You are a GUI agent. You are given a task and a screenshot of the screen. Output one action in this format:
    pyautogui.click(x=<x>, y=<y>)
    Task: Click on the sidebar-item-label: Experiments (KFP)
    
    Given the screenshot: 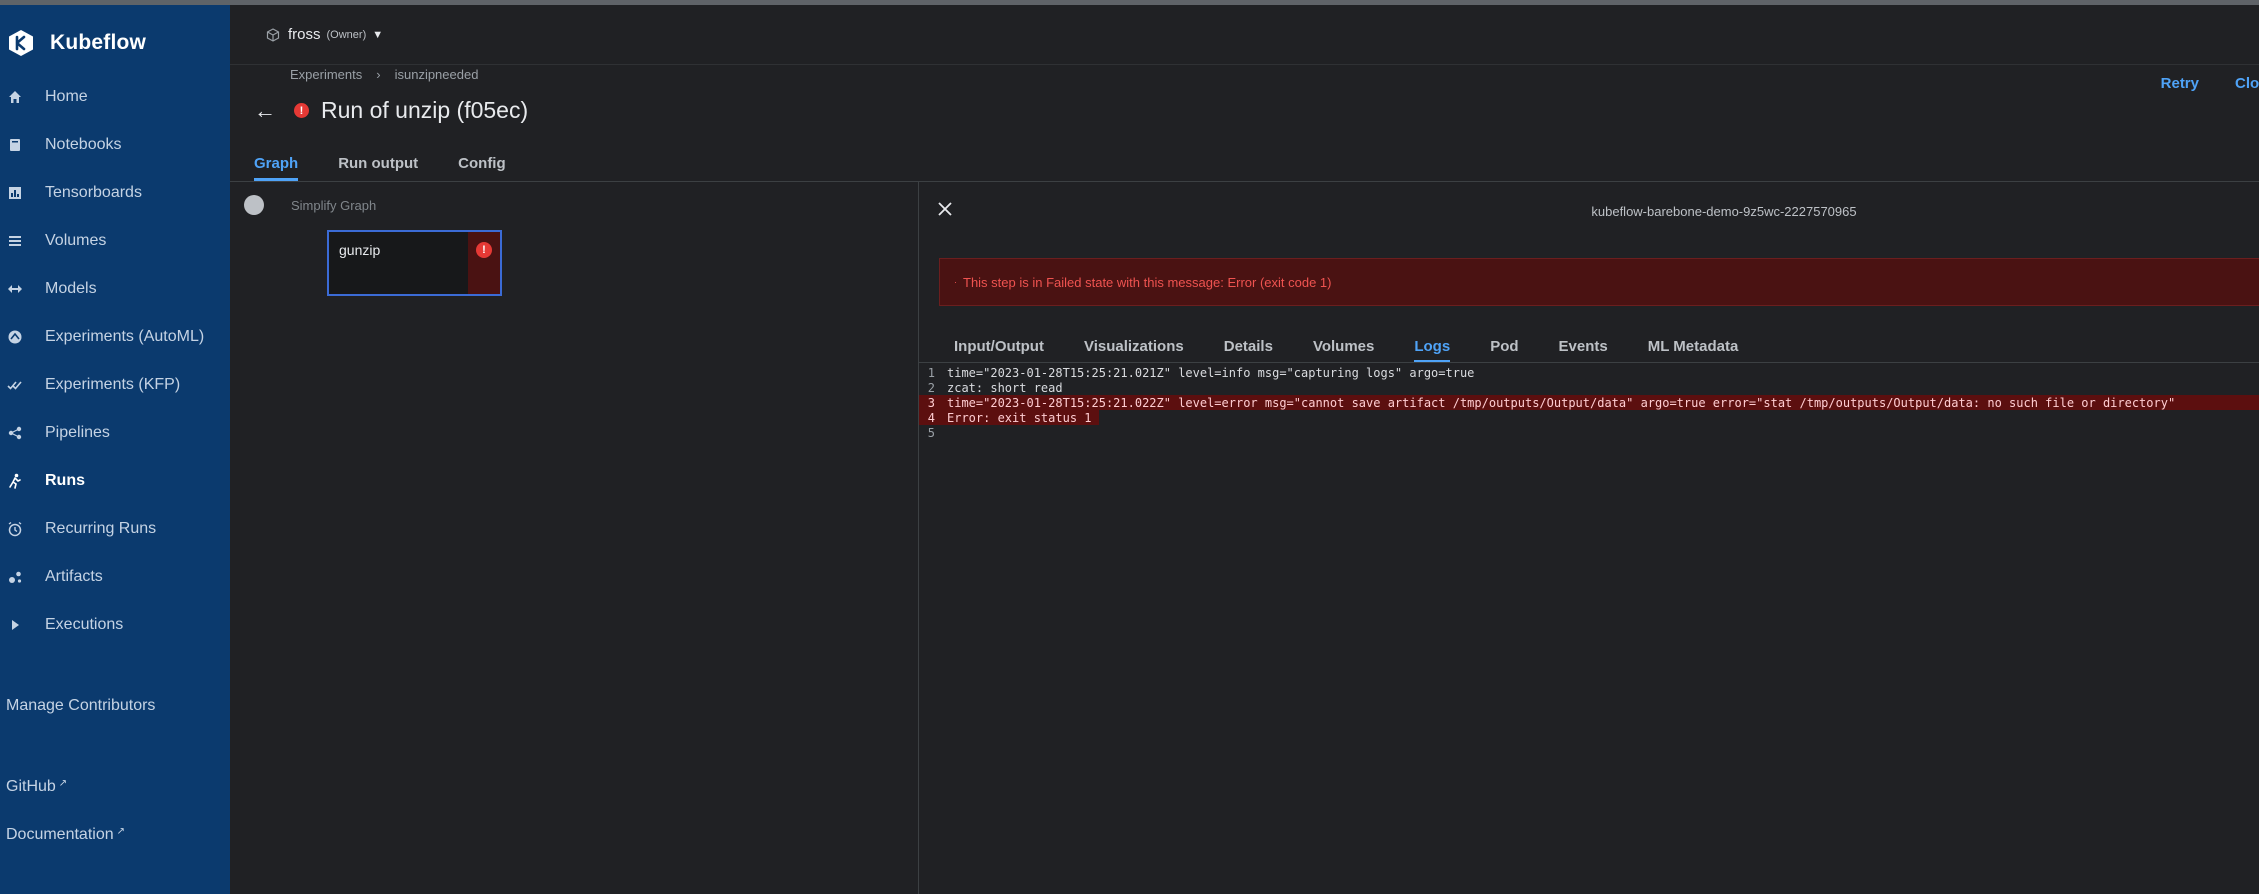 What is the action you would take?
    pyautogui.click(x=113, y=384)
    